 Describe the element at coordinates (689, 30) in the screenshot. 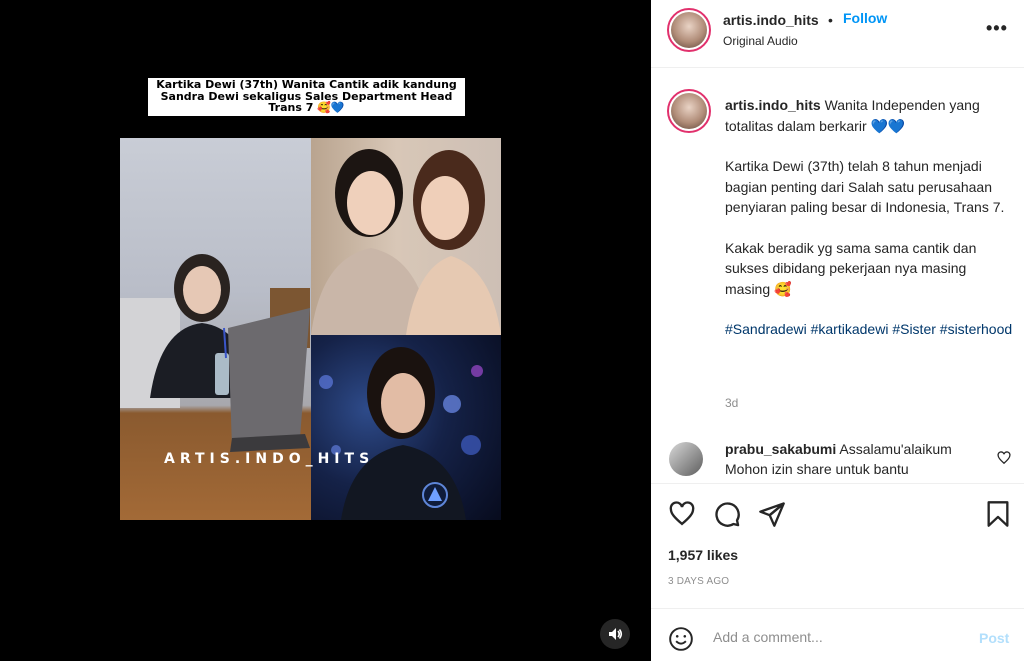

I see `avatar` at that location.